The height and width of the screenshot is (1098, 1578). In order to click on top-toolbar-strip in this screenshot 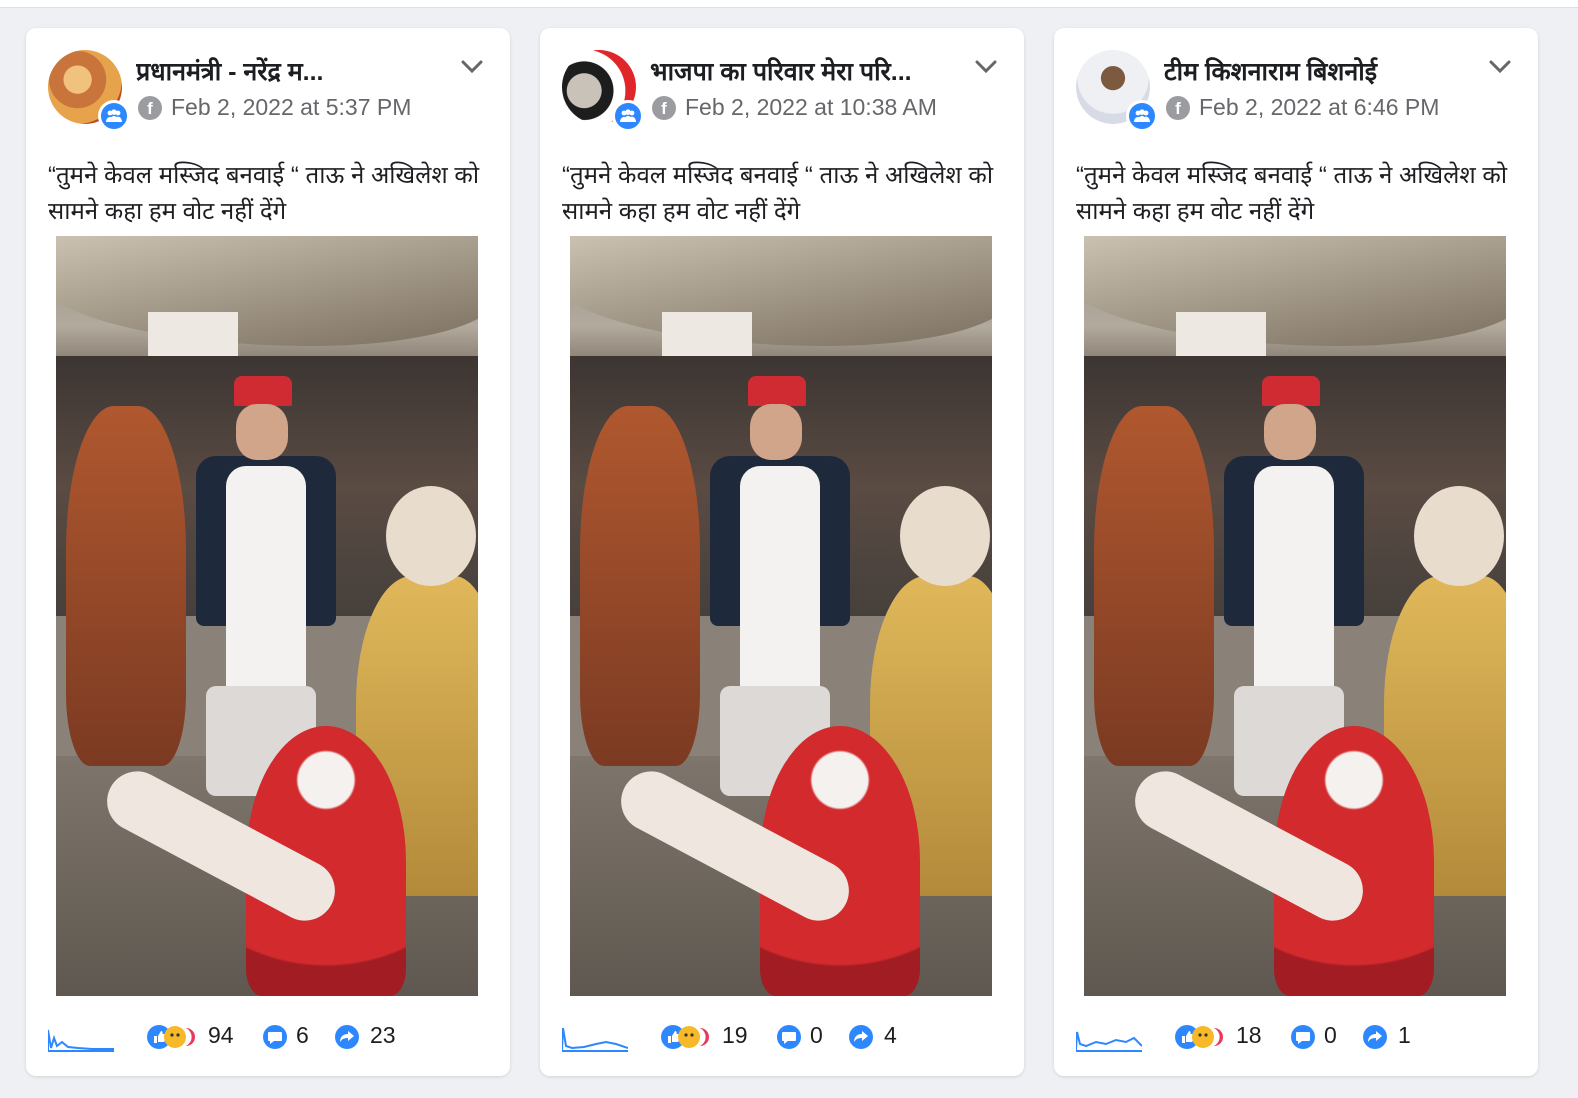, I will do `click(789, 4)`.